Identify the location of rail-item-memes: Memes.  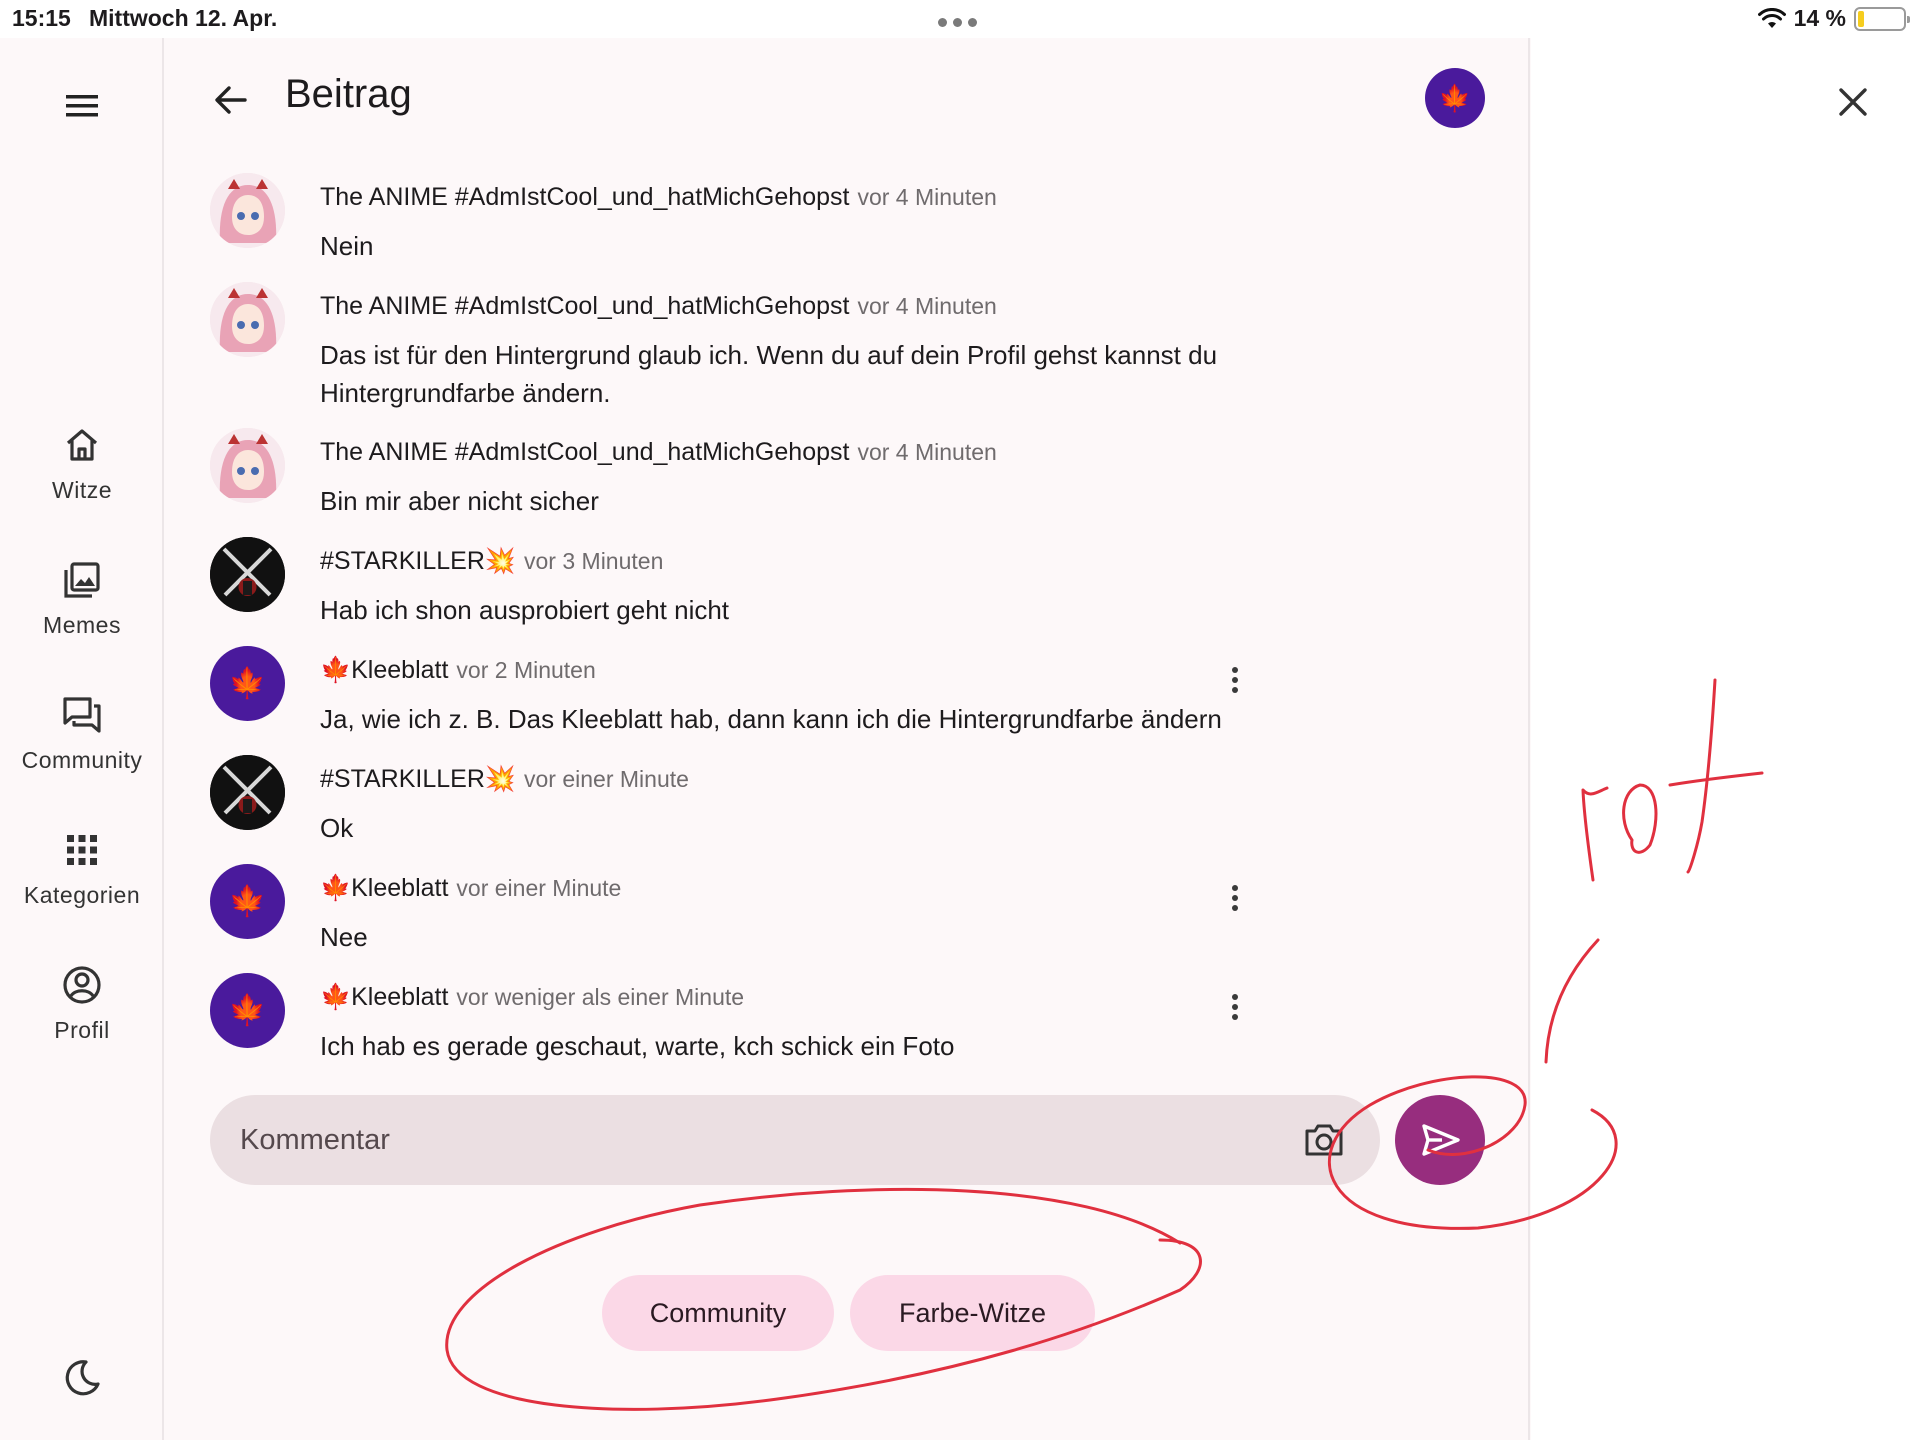
(82, 598).